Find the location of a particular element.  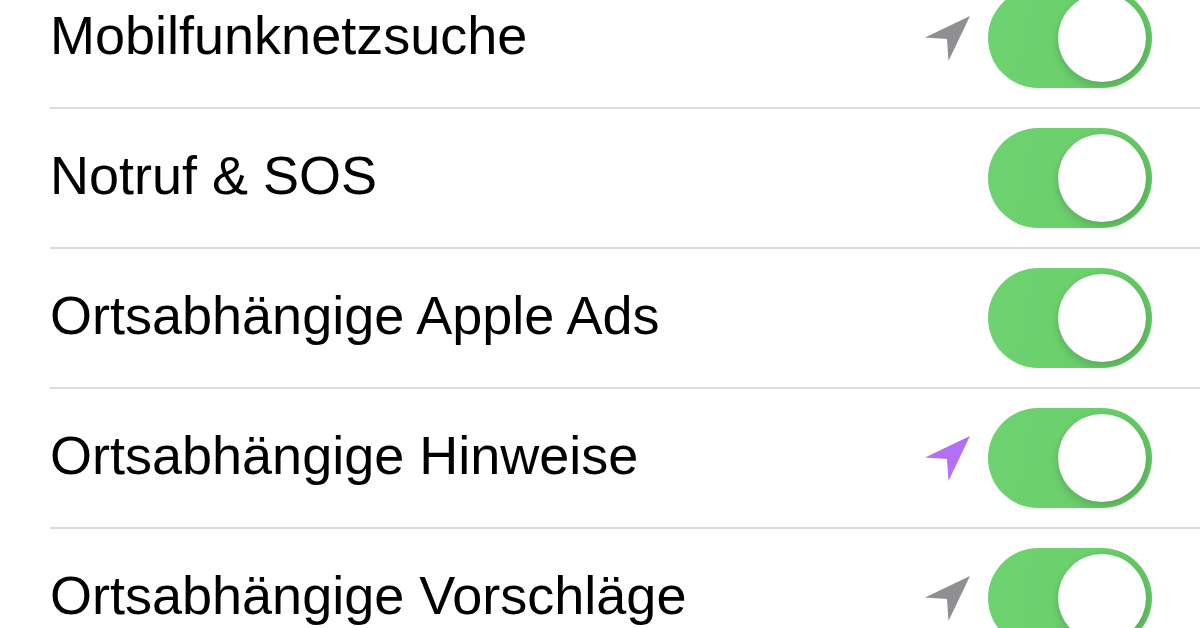

toggle-switch is located at coordinates (1070, 588).